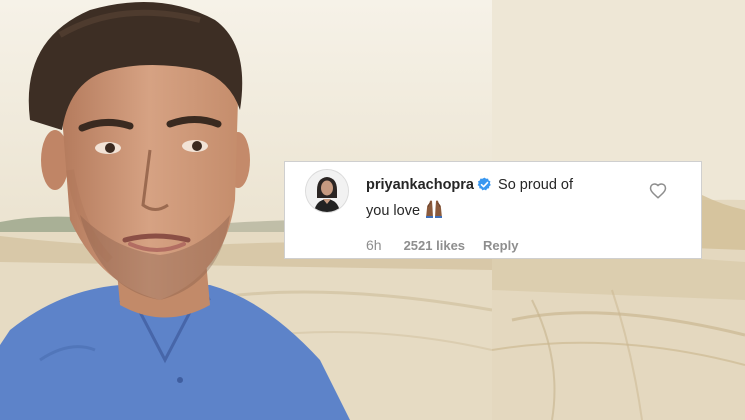 Image resolution: width=745 pixels, height=420 pixels. I want to click on comment-username: priyankachopra, so click(420, 185).